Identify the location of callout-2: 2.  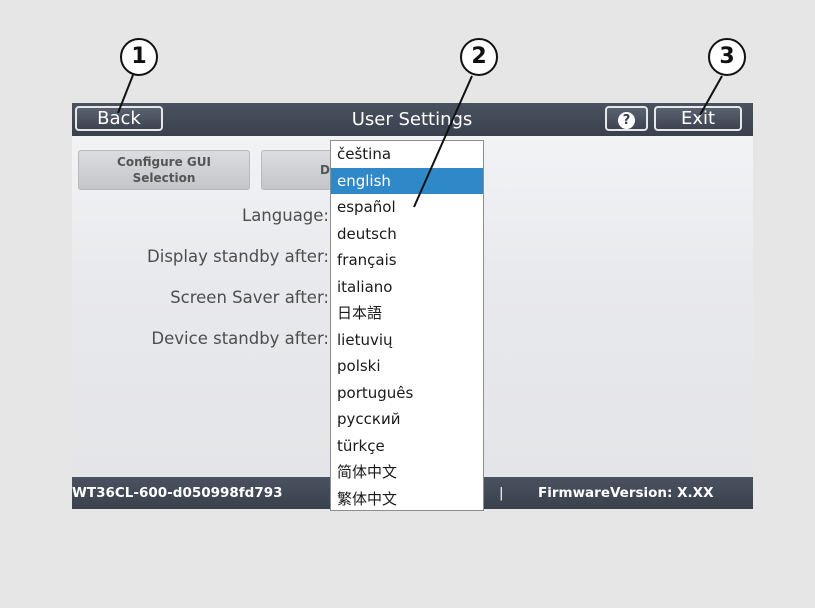
(479, 57).